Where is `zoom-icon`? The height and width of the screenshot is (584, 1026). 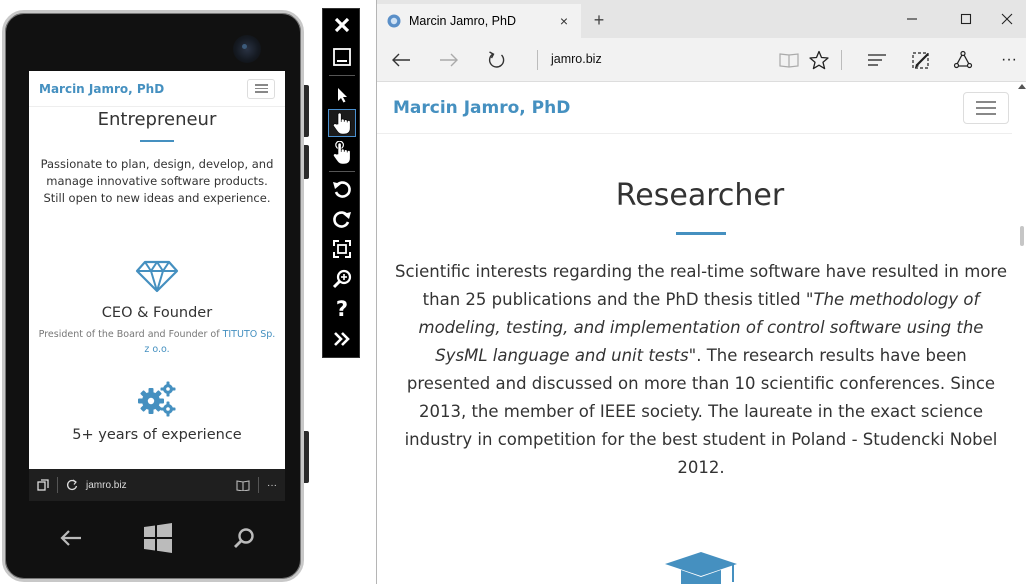 zoom-icon is located at coordinates (342, 279).